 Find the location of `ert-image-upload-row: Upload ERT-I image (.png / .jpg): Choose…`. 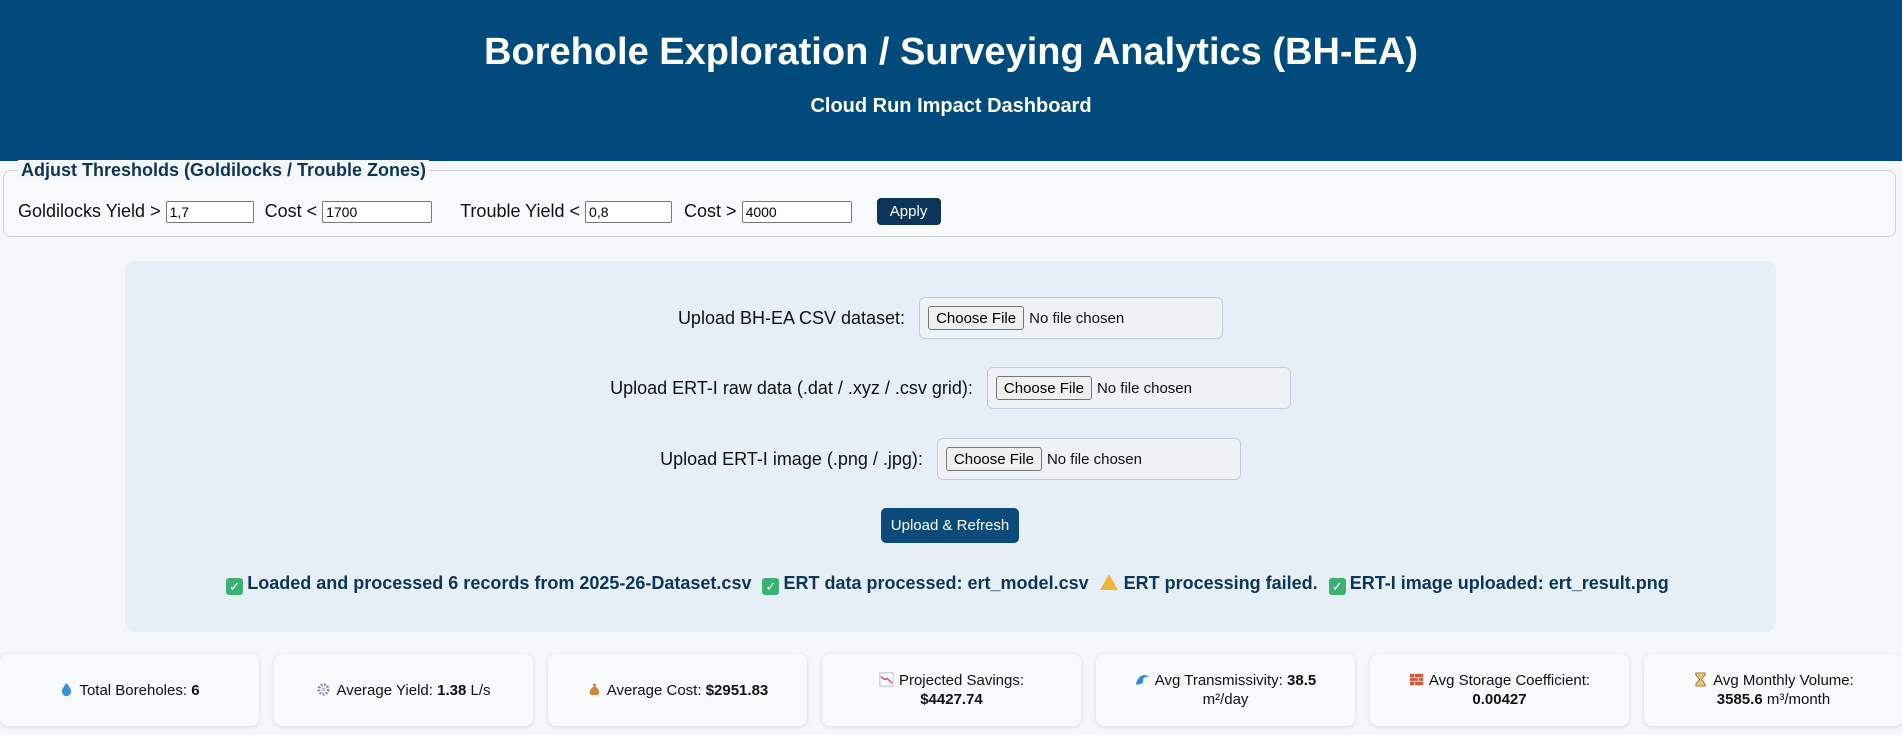

ert-image-upload-row: Upload ERT-I image (.png / .jpg): Choose… is located at coordinates (950, 459).